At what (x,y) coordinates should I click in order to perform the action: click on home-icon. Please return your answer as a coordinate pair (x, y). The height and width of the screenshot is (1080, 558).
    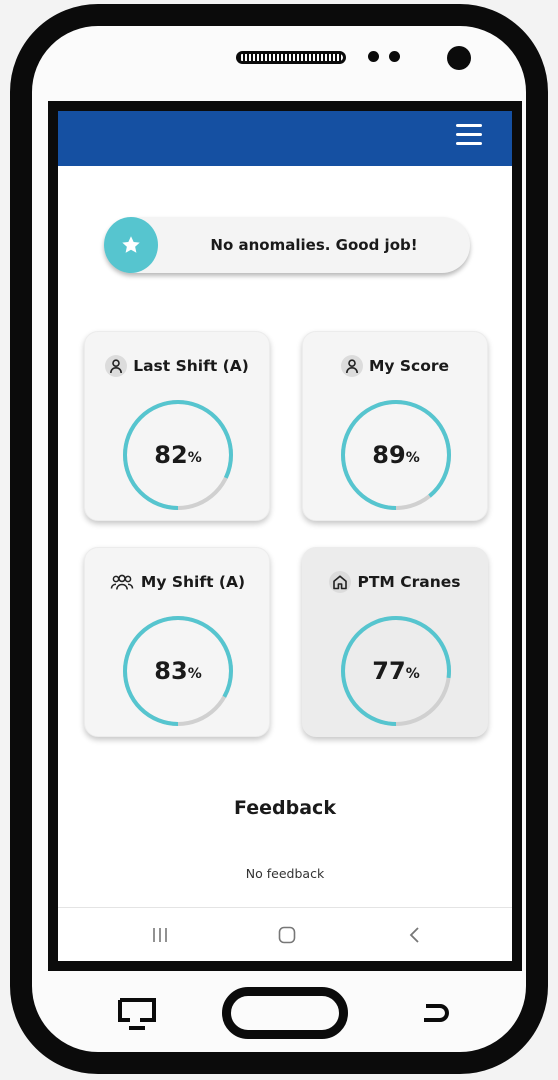
    Looking at the image, I should click on (287, 935).